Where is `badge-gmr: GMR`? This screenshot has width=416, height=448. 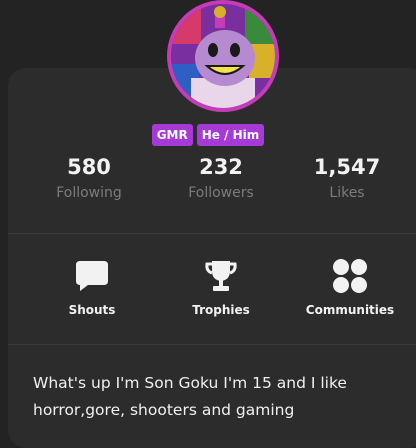 badge-gmr: GMR is located at coordinates (172, 135).